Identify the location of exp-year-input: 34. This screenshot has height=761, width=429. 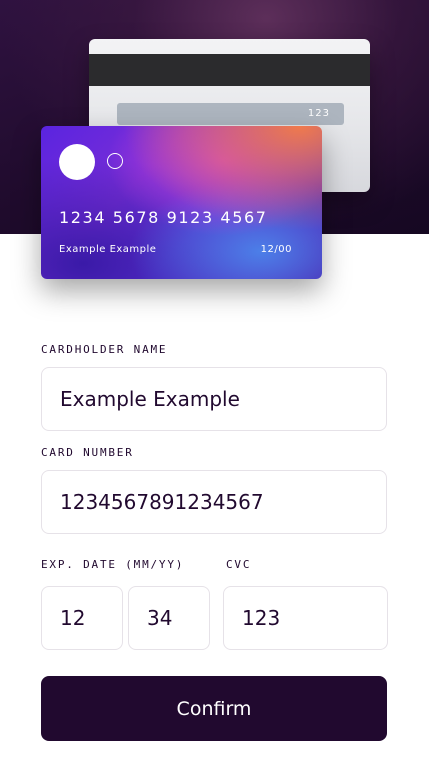
(169, 618).